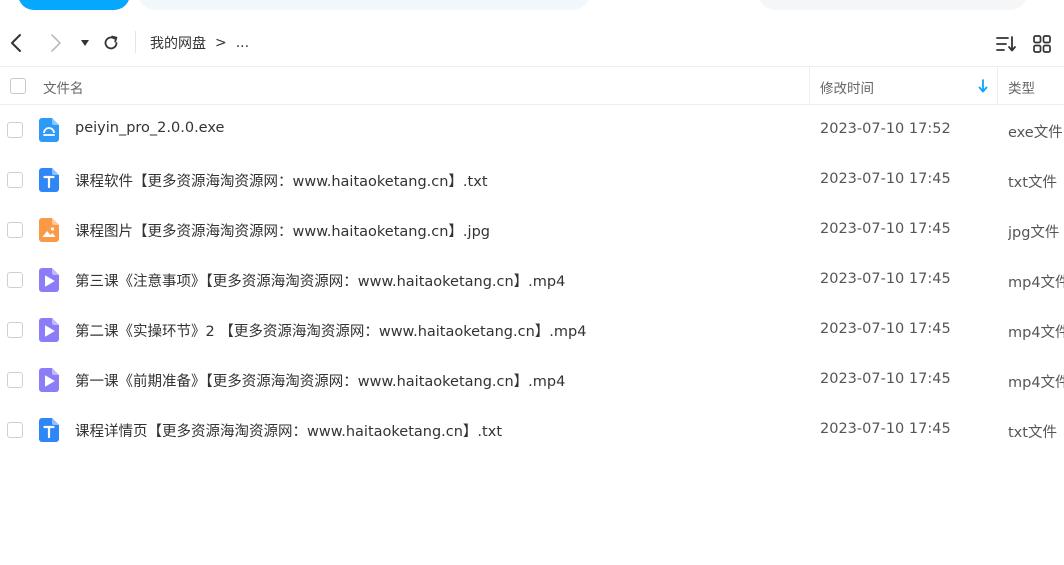  I want to click on secondary-bar, so click(893, 5).